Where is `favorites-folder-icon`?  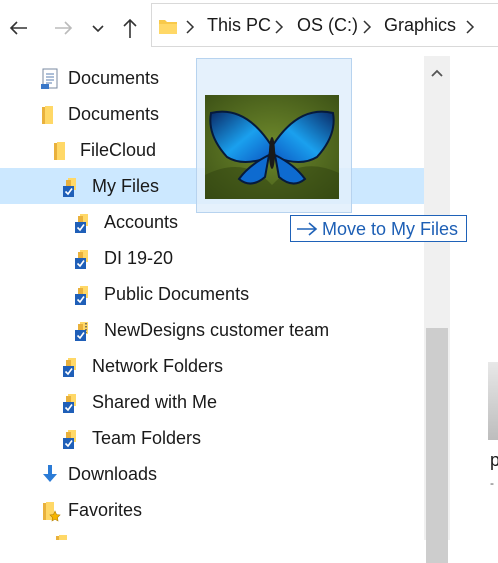 favorites-folder-icon is located at coordinates (52, 512).